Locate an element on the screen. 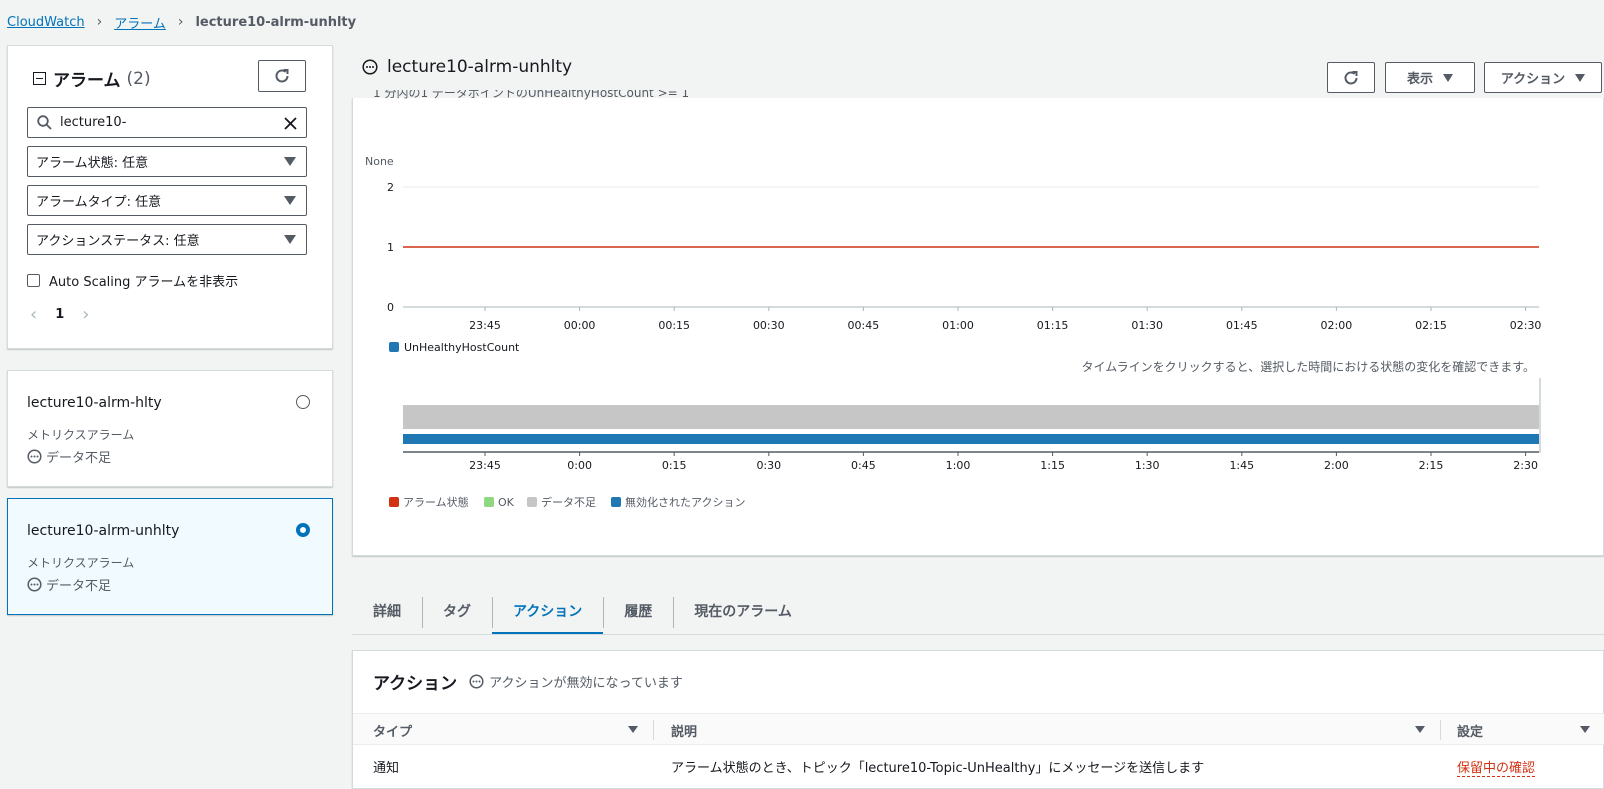 The height and width of the screenshot is (789, 1604). hide-autoscaling-checkbox is located at coordinates (33, 280).